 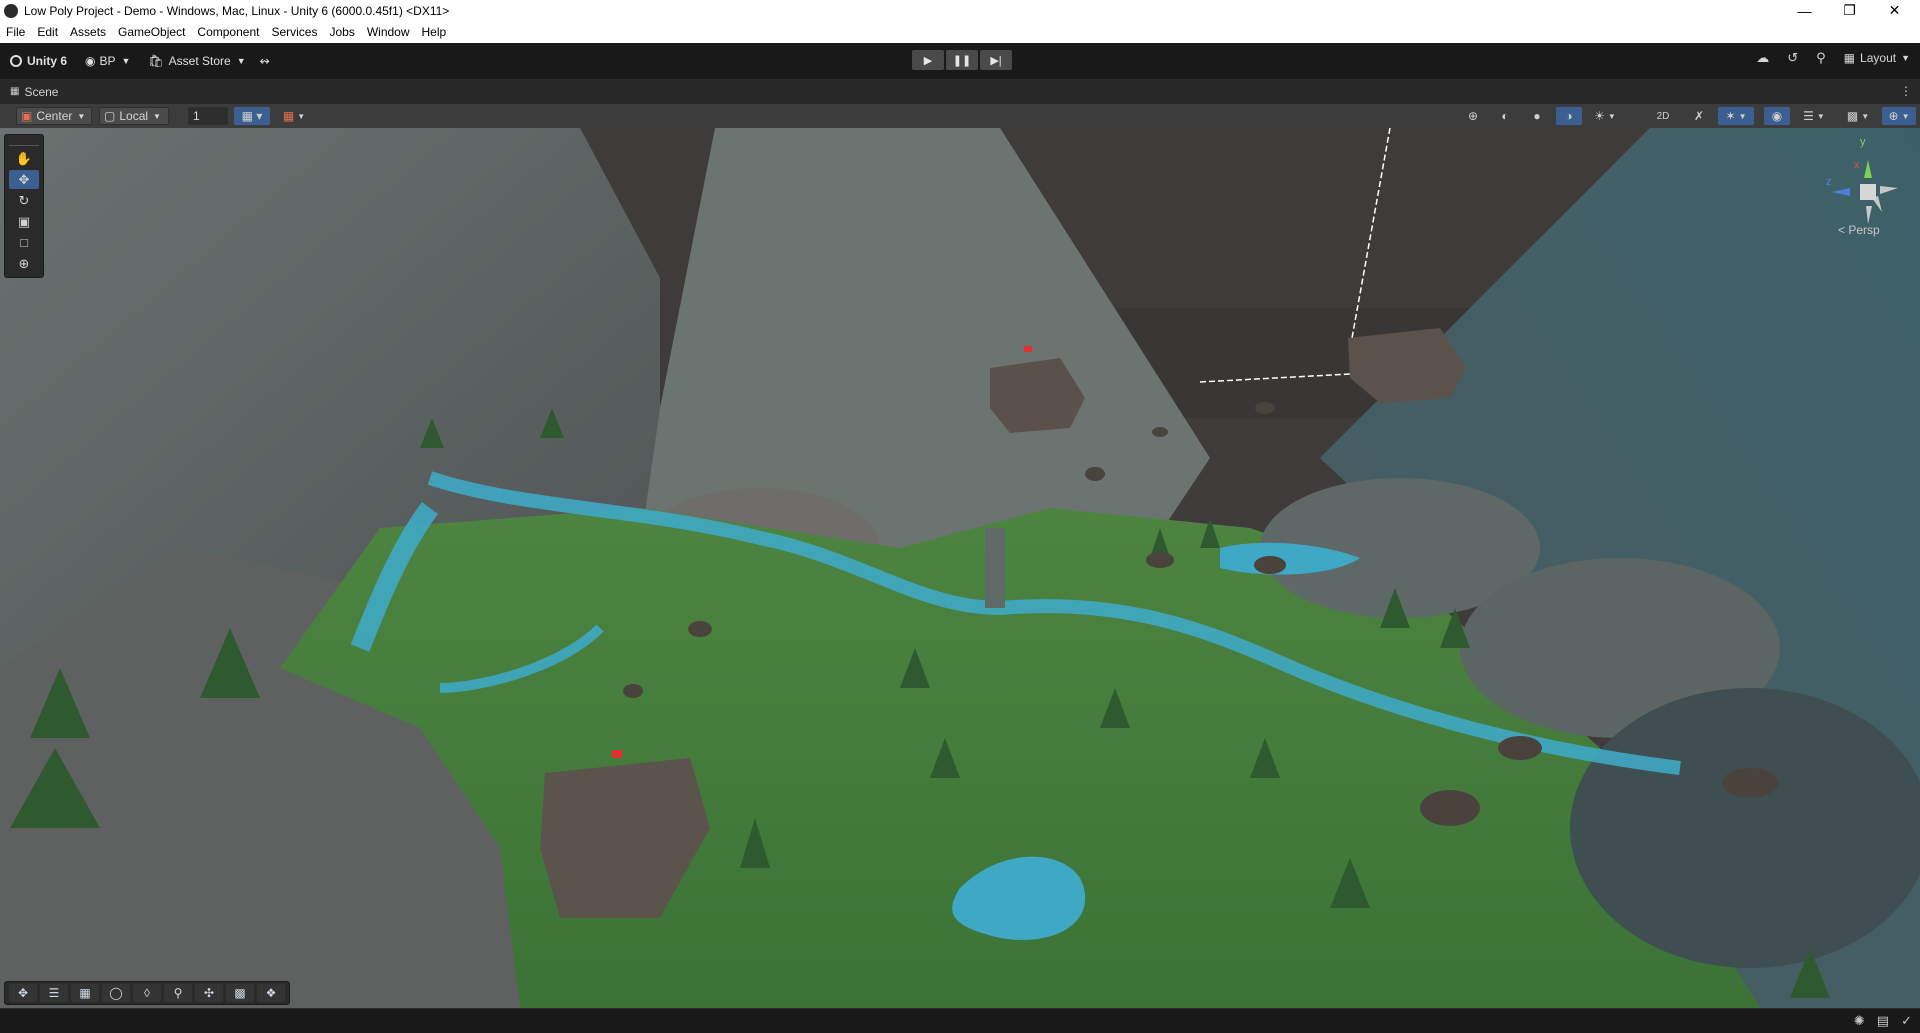 I want to click on unity-menu-button: Unity 6, so click(x=38, y=61).